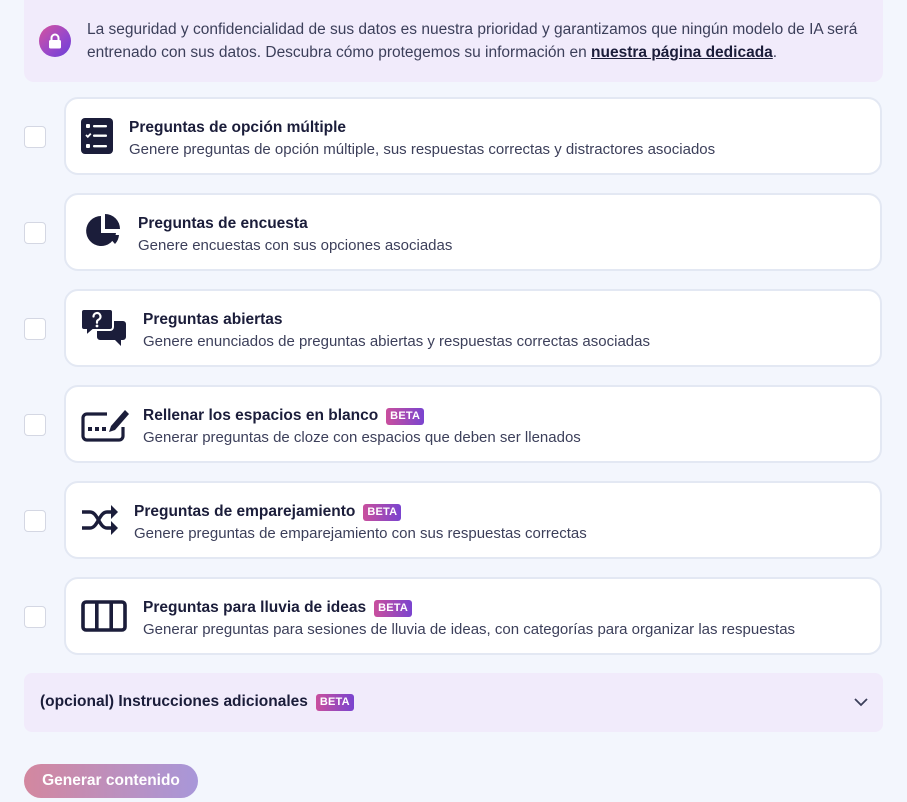 The height and width of the screenshot is (802, 907). What do you see at coordinates (100, 520) in the screenshot?
I see `shuffle-icon` at bounding box center [100, 520].